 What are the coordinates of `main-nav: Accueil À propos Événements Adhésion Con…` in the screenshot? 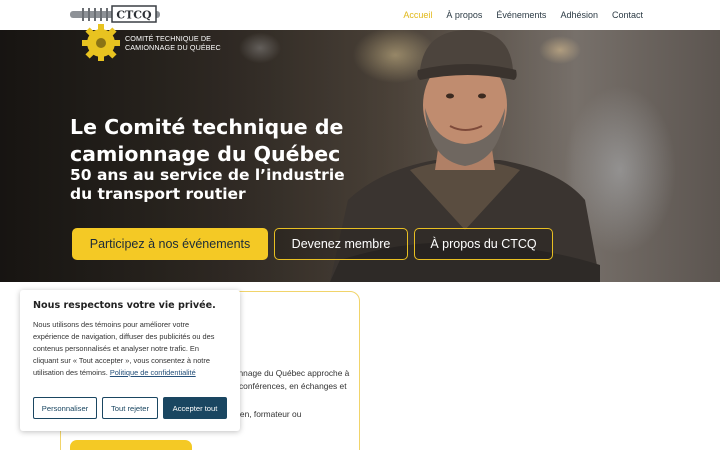 It's located at (523, 15).